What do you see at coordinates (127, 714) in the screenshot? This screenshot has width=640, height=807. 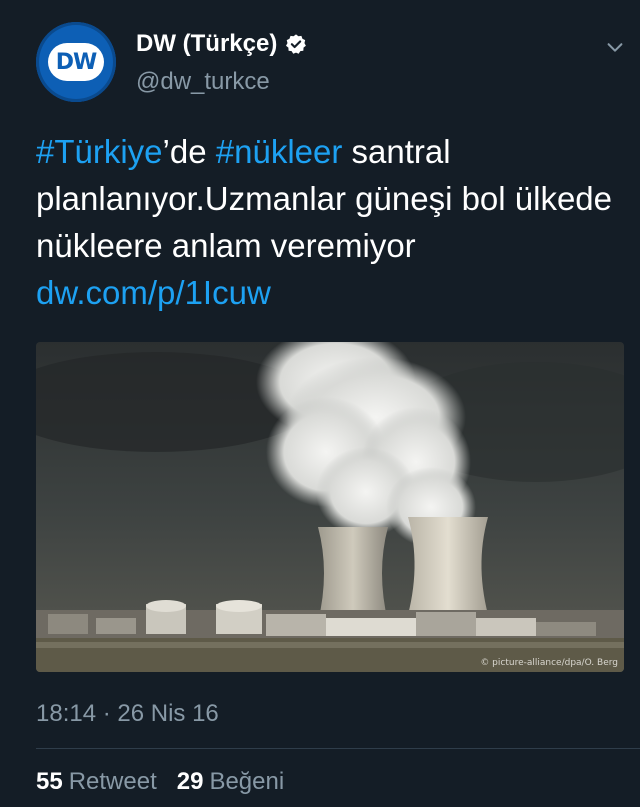 I see `tweet-timestamp: 18:14 · 26 Nis 16` at bounding box center [127, 714].